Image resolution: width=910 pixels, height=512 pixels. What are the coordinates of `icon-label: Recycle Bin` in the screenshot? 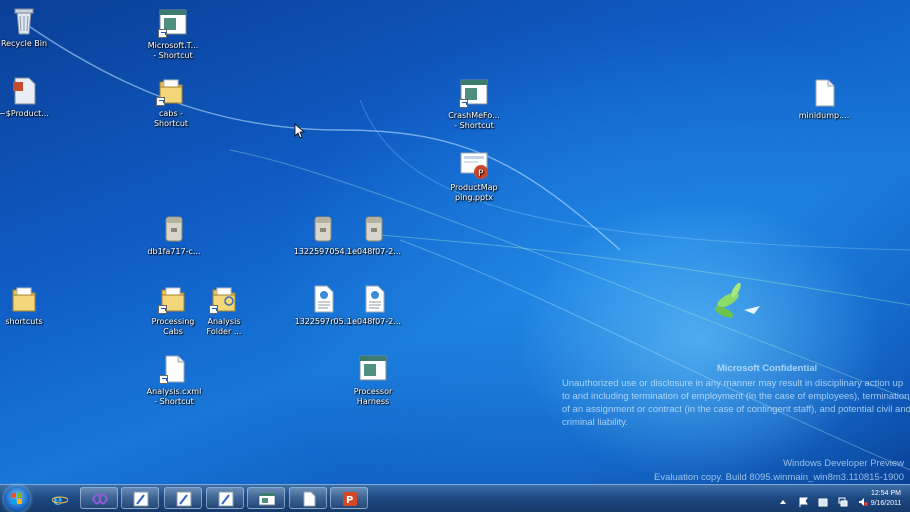 It's located at (24, 43).